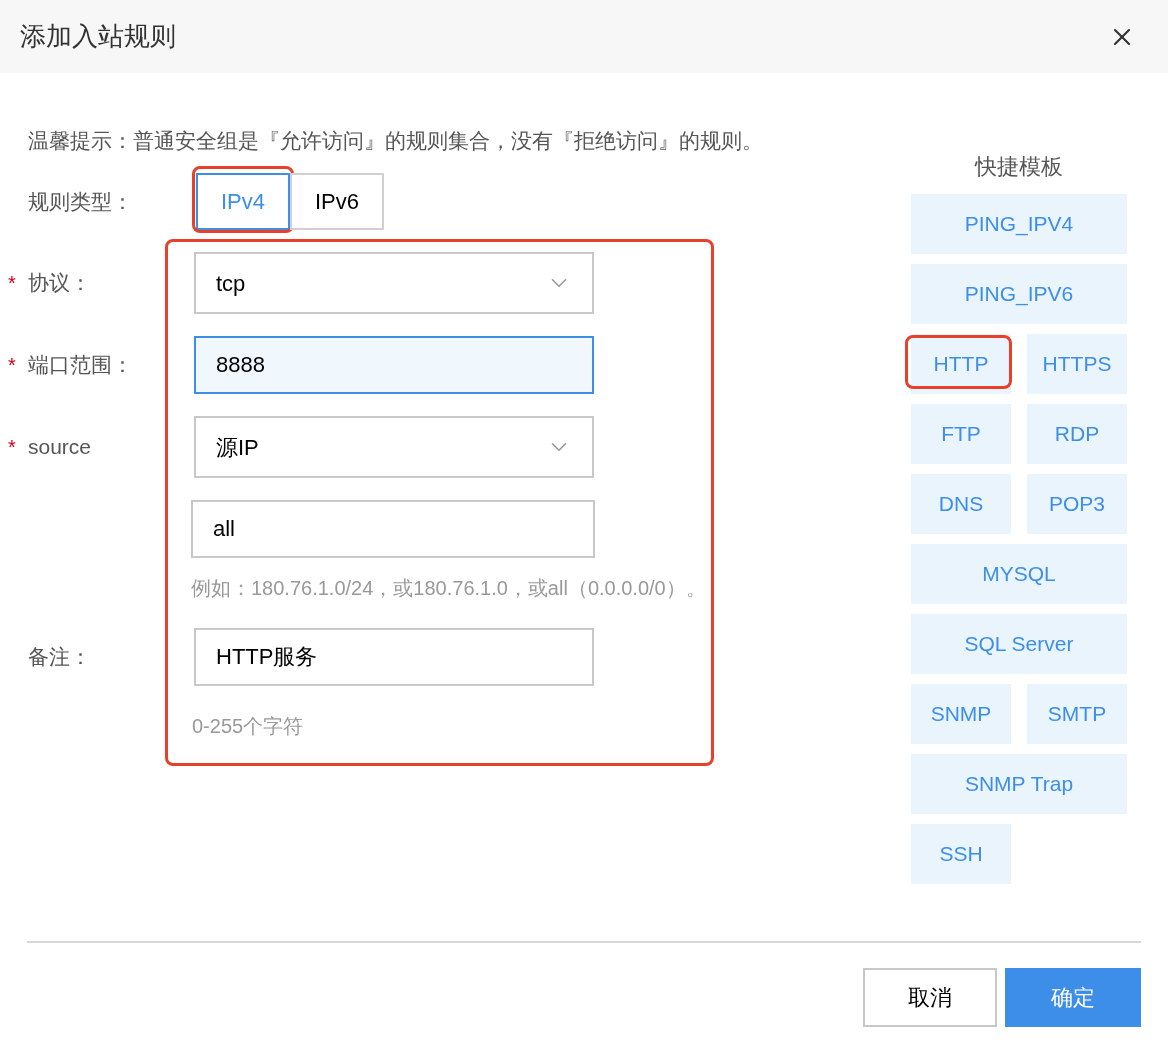 This screenshot has height=1044, width=1168. What do you see at coordinates (394, 657) in the screenshot?
I see `input-field: HTTP服务` at bounding box center [394, 657].